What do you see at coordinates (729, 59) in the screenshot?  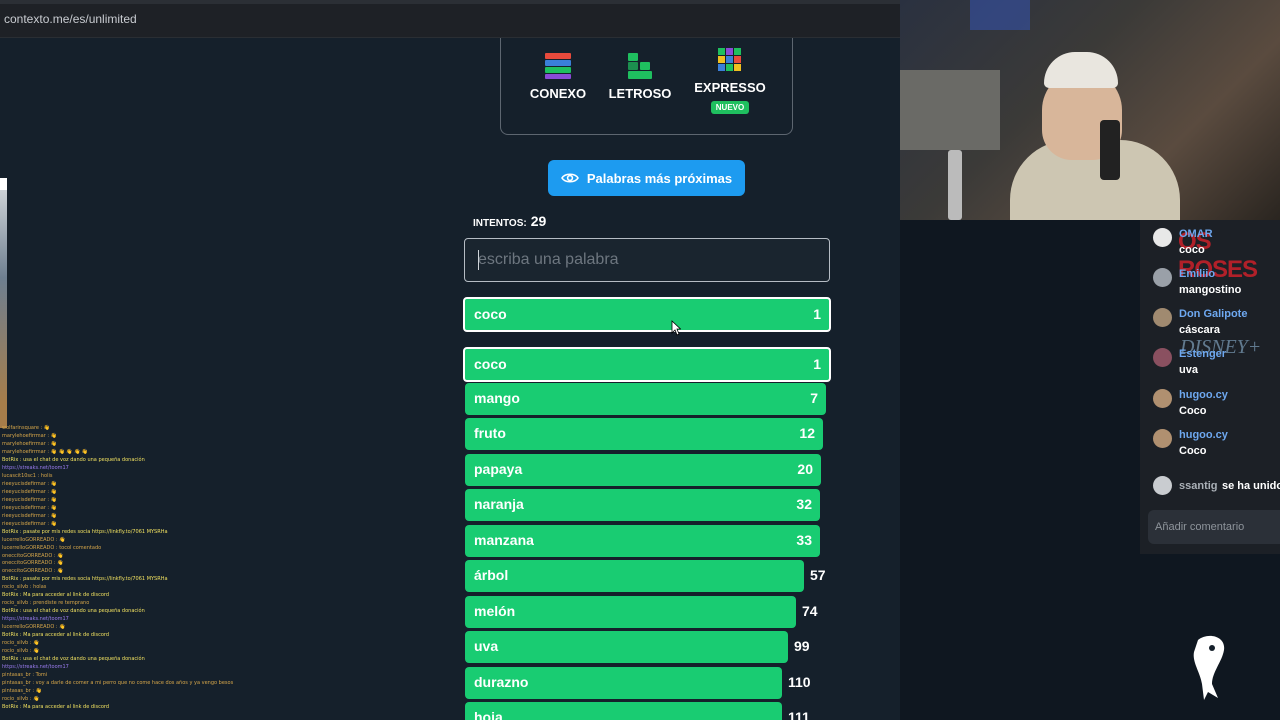 I see `expresso-icon` at bounding box center [729, 59].